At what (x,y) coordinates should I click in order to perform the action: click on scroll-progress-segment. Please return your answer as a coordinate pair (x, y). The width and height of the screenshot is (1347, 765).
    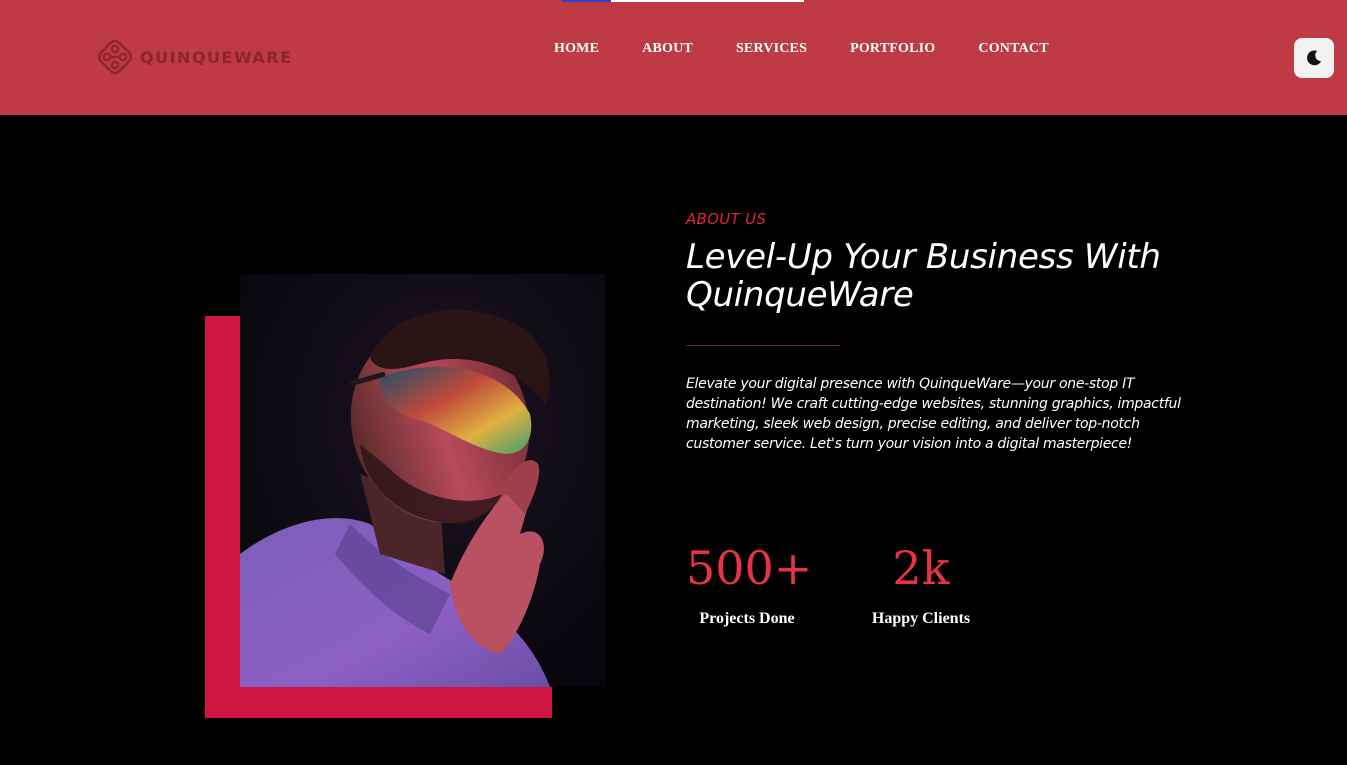
    Looking at the image, I should click on (586, 1).